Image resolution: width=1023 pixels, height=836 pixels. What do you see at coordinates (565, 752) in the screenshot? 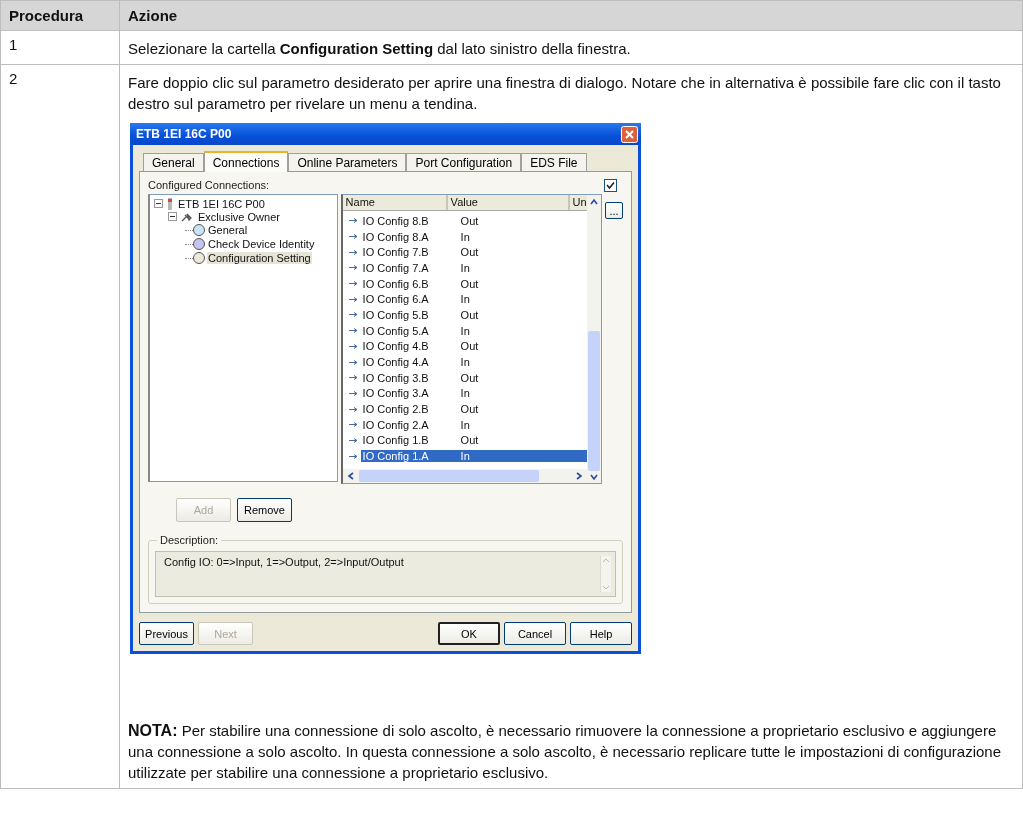
I see `note-text: NOTA: Per stabilire una connessione di solo ascolto, è necessario rimuovere la connessione a proprietario esclusivo e aggiungere una connessione a solo ascolto. In questa connessione a solo ascolto, è necessario replicare tutte le impostazioni di configurazione utilizzate per stabilire una connessione a proprietario esclusivo.` at bounding box center [565, 752].